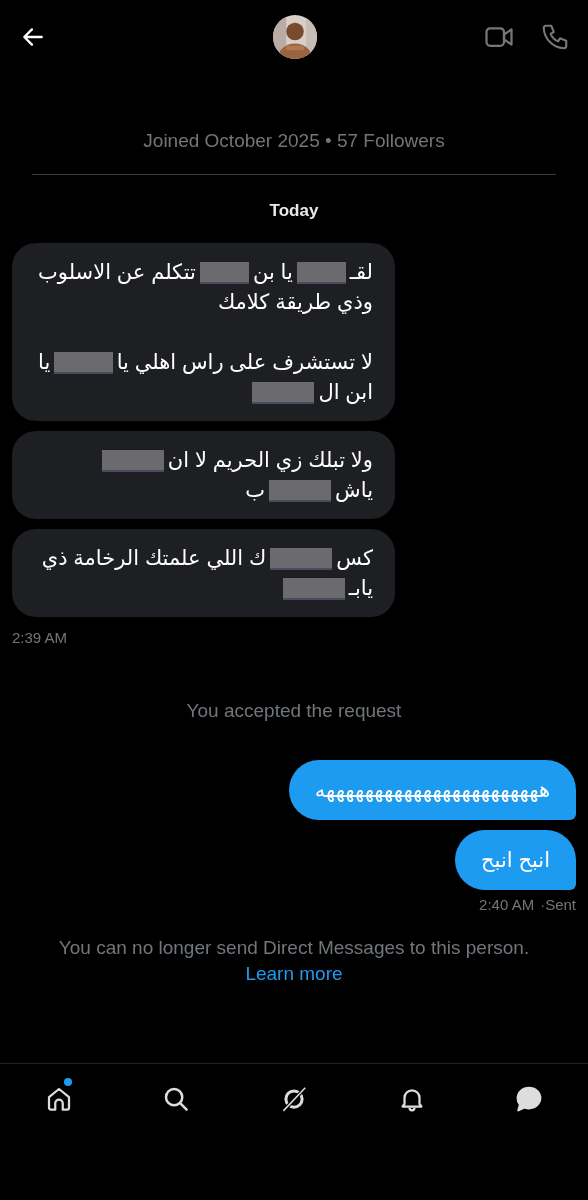 Image resolution: width=588 pixels, height=1200 pixels. Describe the element at coordinates (295, 302) in the screenshot. I see `message-text: وذي طريقة كلامك` at that location.